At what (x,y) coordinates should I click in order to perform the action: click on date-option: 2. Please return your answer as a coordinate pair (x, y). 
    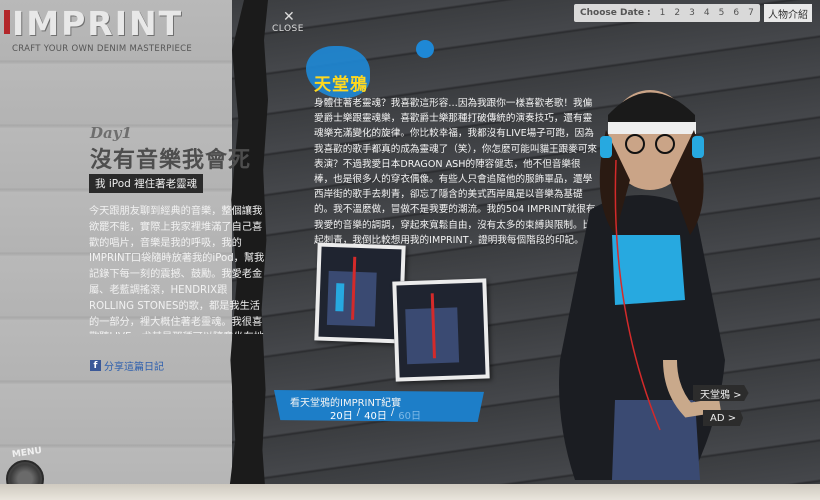
    Looking at the image, I should click on (677, 13).